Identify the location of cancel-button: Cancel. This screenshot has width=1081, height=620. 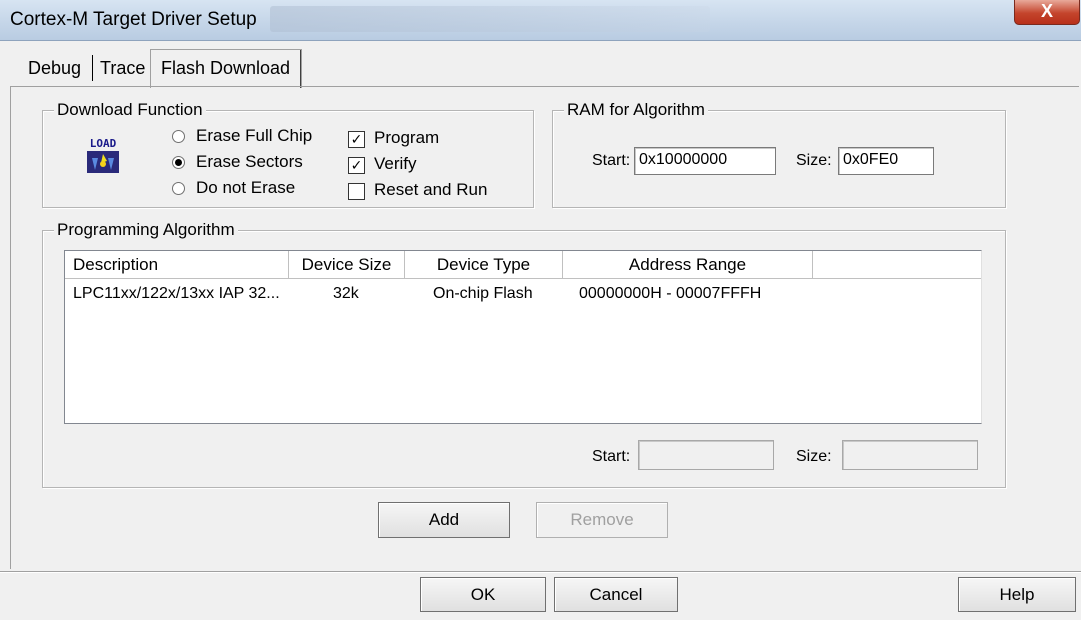
(616, 594).